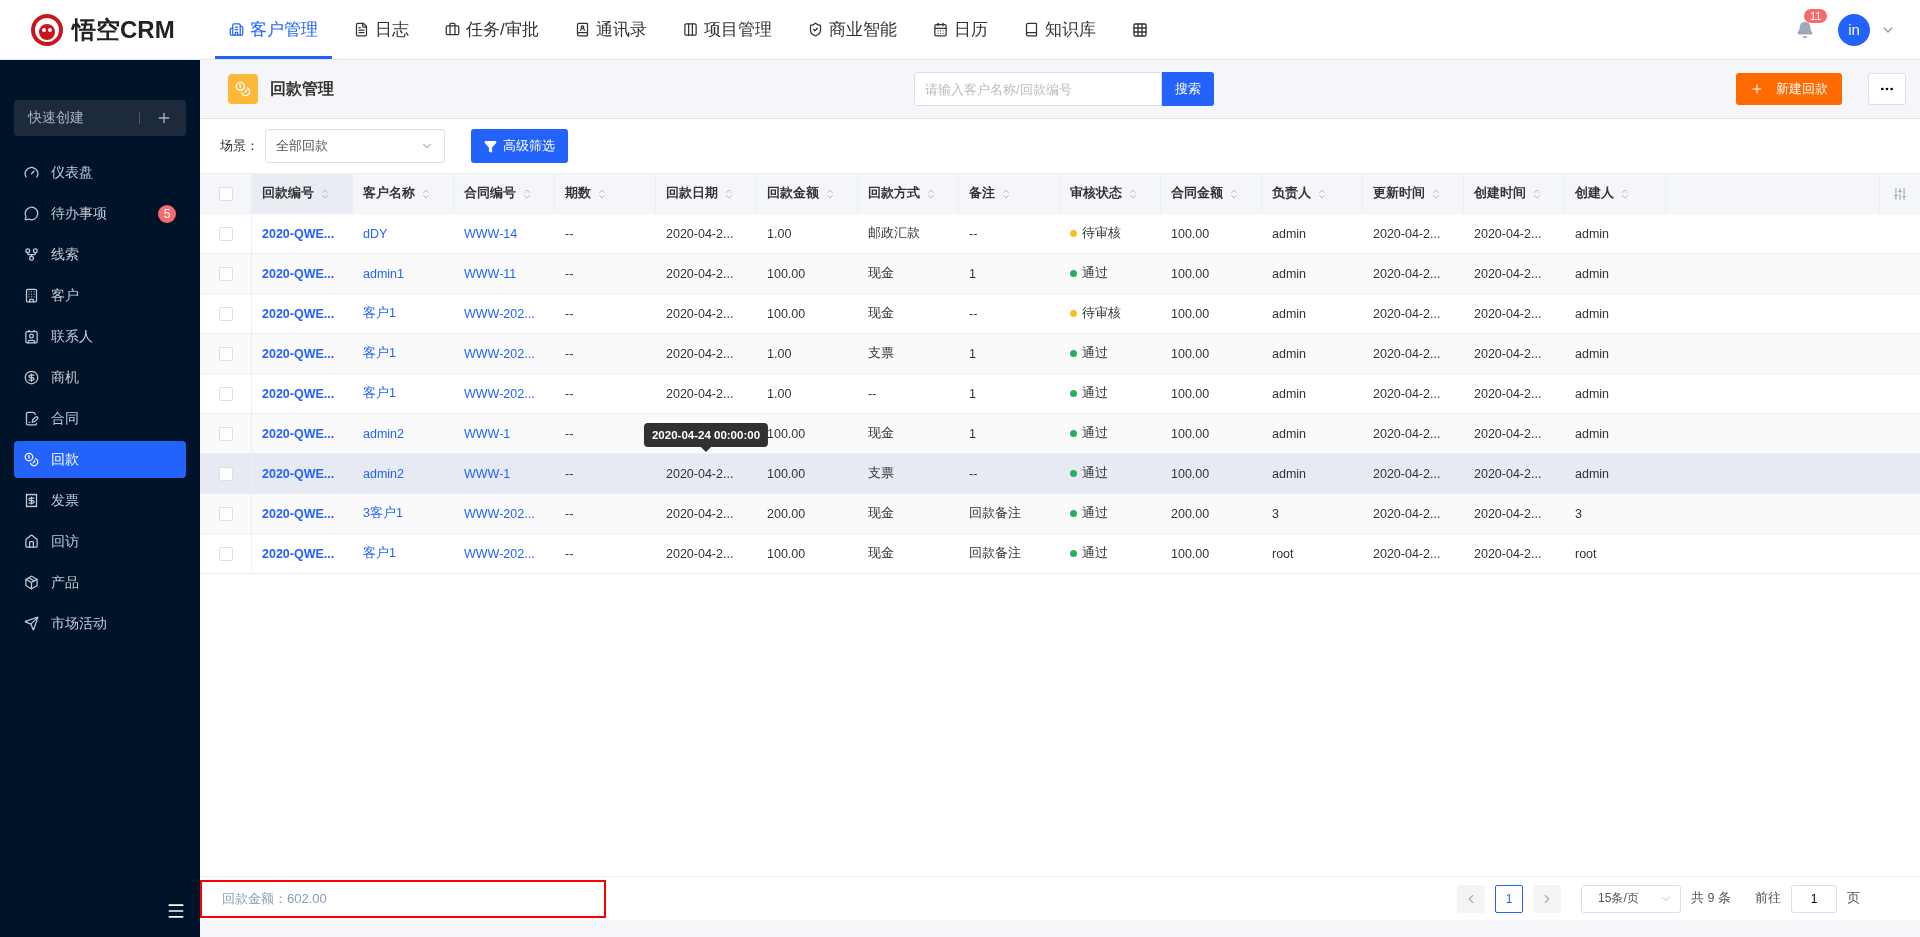 Image resolution: width=1920 pixels, height=937 pixels. Describe the element at coordinates (100, 336) in the screenshot. I see `sidebar-item: 联系人` at that location.